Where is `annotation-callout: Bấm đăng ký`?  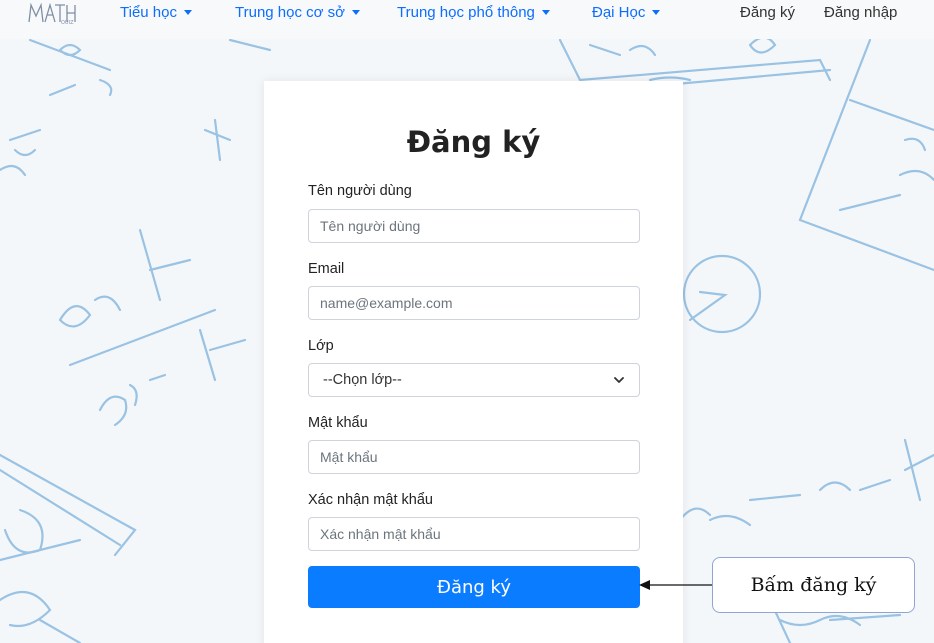 annotation-callout: Bấm đăng ký is located at coordinates (813, 585).